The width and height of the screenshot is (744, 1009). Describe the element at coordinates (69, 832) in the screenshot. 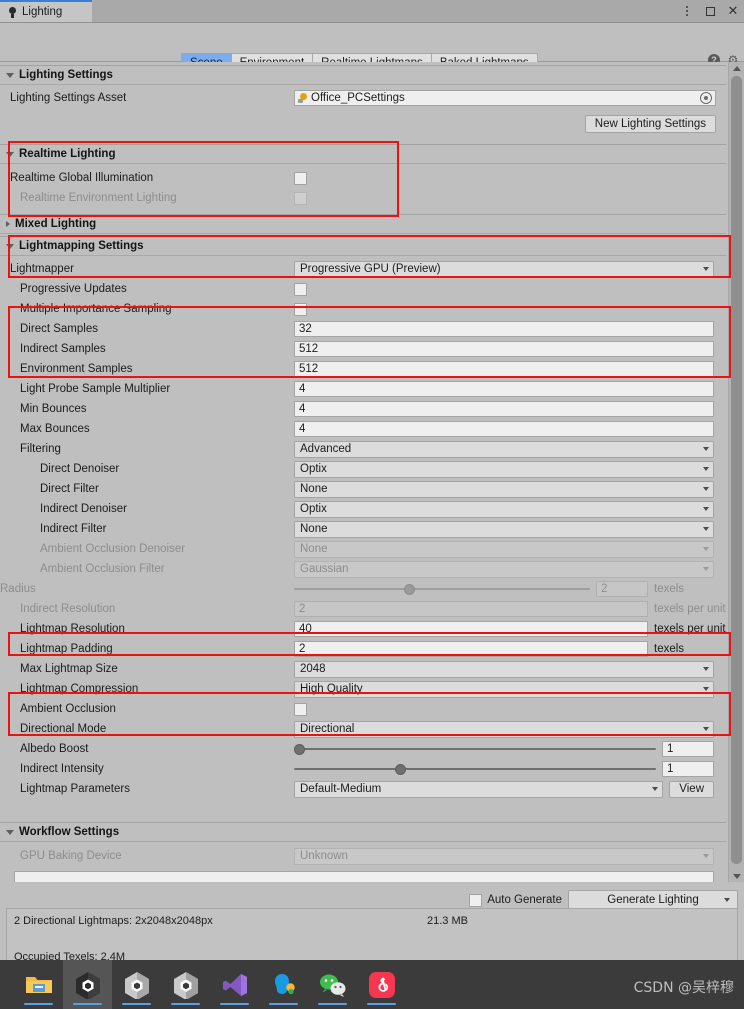

I see `section-title: Workflow Settings` at that location.